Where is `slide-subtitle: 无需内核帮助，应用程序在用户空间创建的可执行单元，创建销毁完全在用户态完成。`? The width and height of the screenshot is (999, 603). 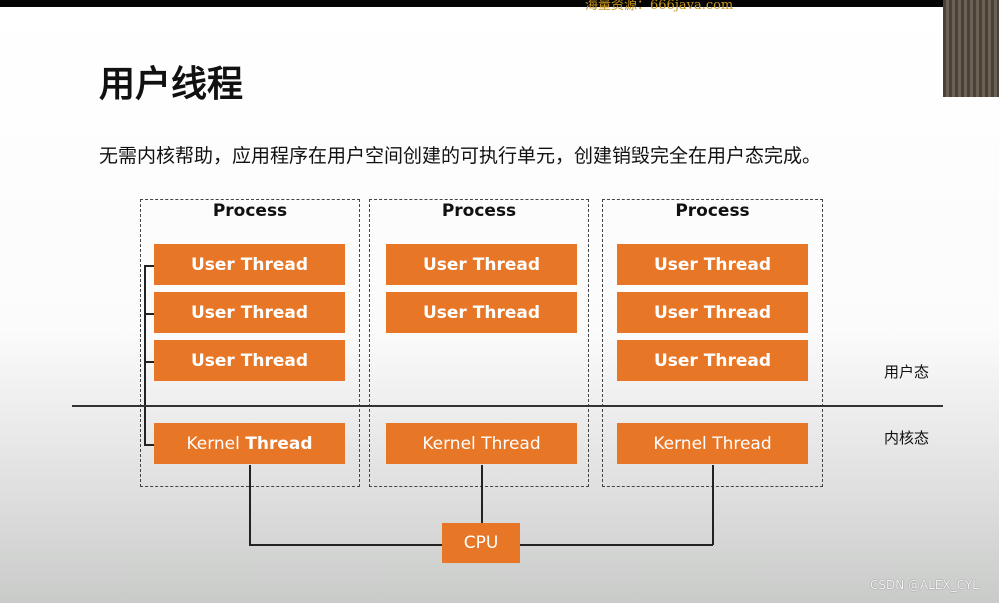 slide-subtitle: 无需内核帮助，应用程序在用户空间创建的可执行单元，创建销毁完全在用户态完成。 is located at coordinates (460, 156).